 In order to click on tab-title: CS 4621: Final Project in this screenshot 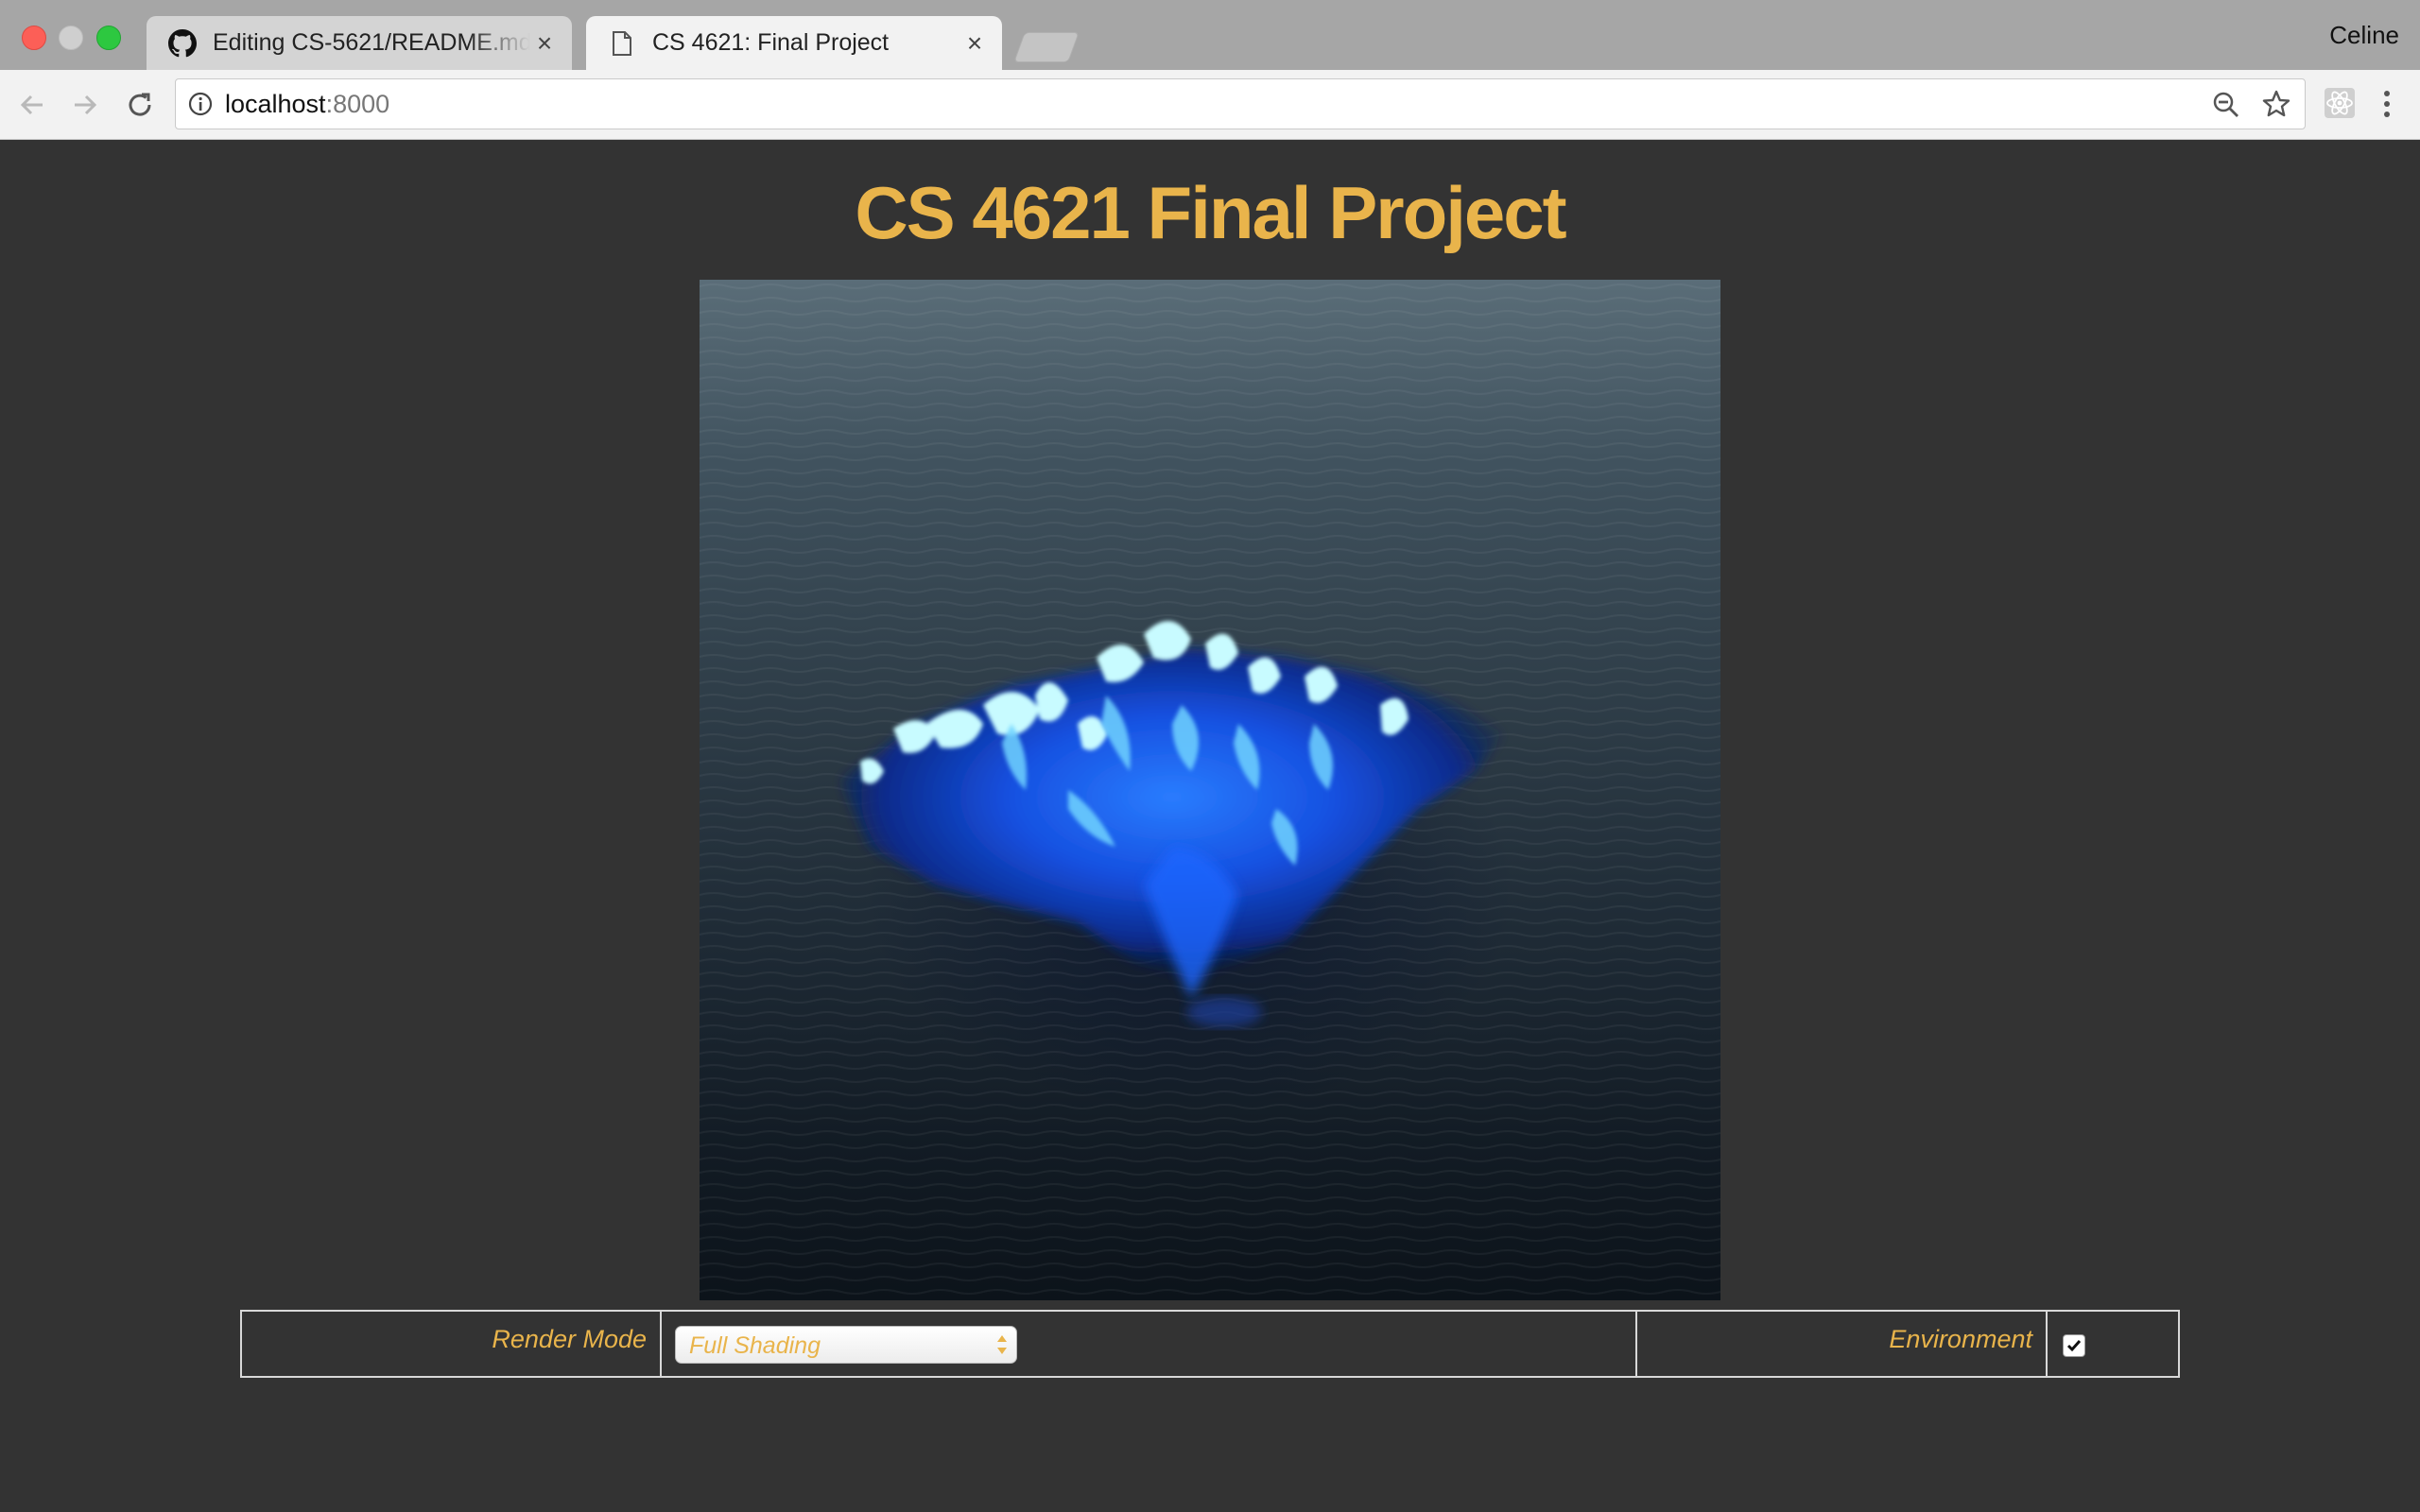, I will do `click(771, 42)`.